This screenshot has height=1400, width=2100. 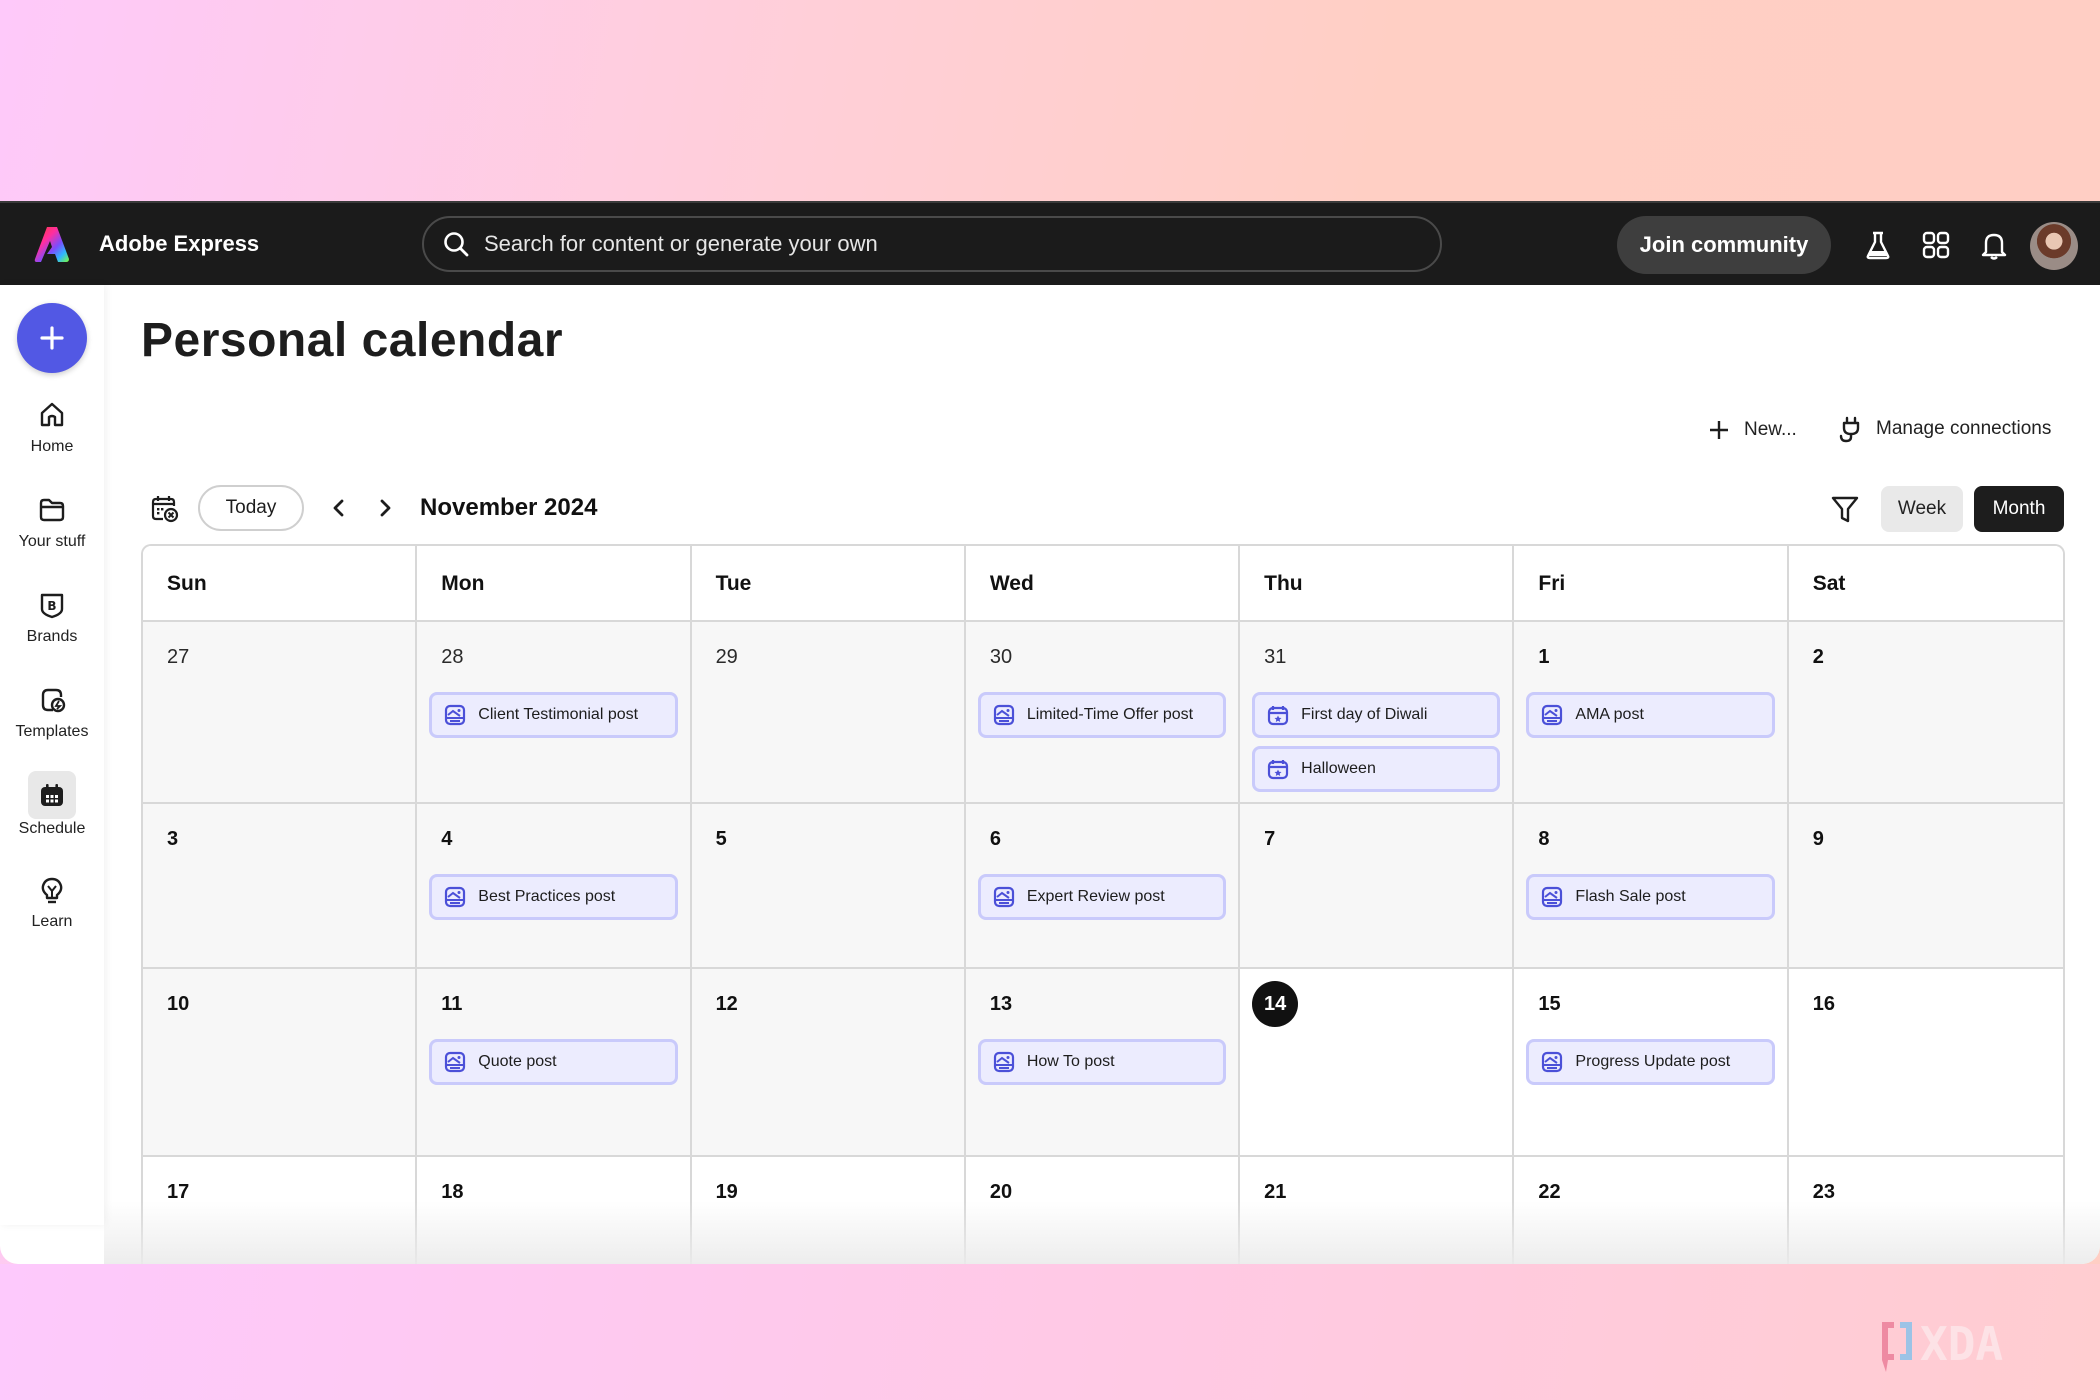 What do you see at coordinates (828, 885) in the screenshot?
I see `calendar-day: 5` at bounding box center [828, 885].